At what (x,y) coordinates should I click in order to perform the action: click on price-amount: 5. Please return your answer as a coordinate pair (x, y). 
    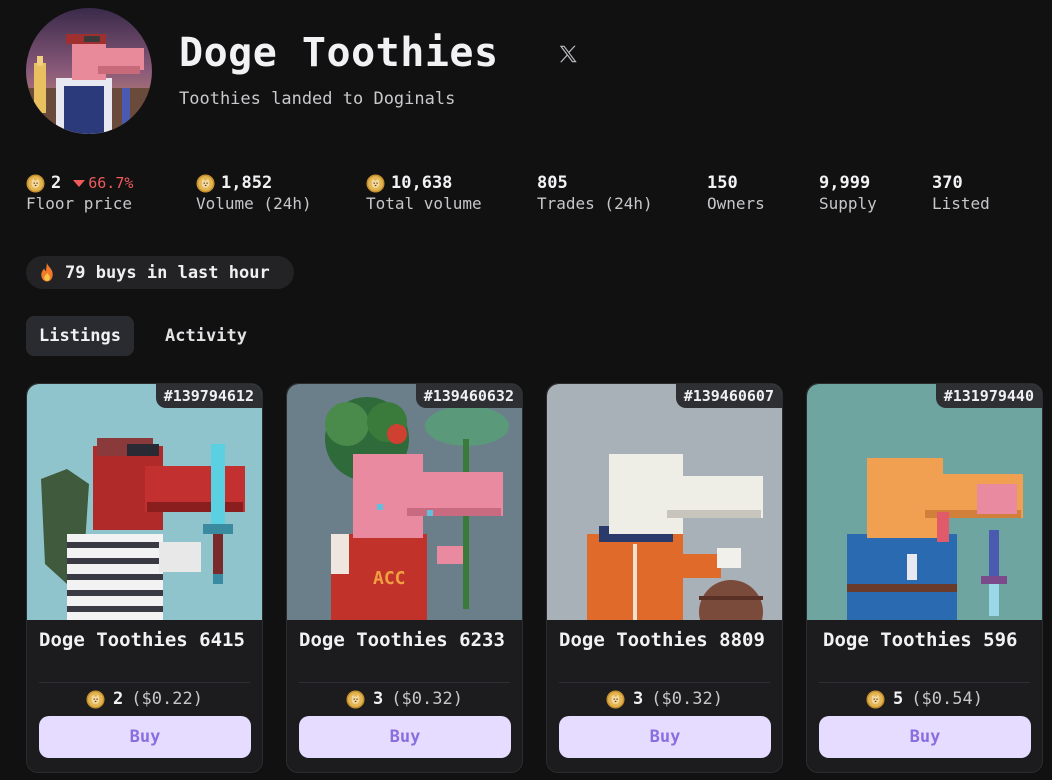
    Looking at the image, I should click on (898, 699).